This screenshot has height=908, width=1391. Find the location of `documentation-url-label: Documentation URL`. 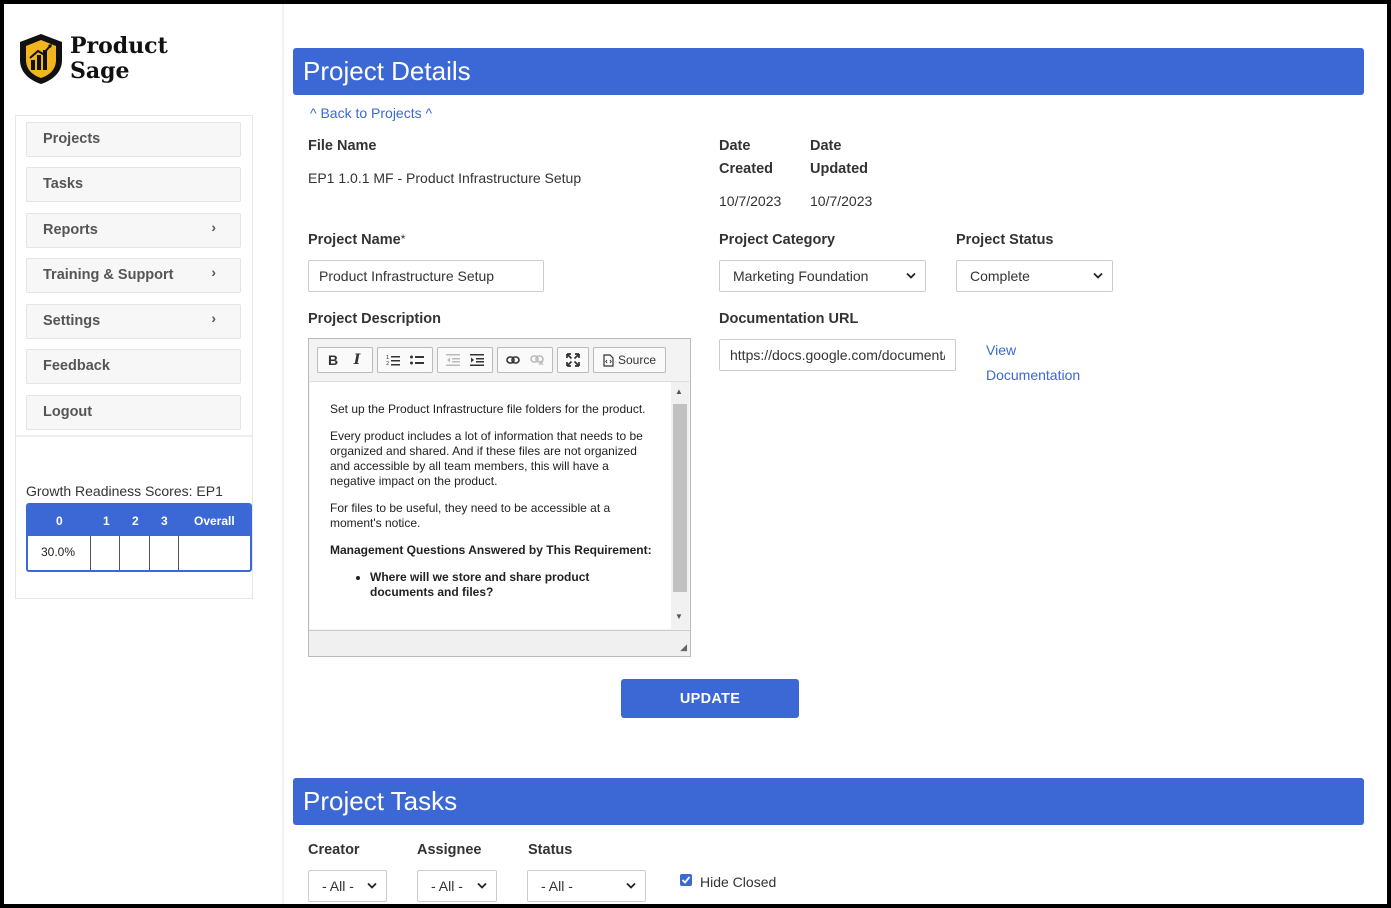

documentation-url-label: Documentation URL is located at coordinates (789, 319).